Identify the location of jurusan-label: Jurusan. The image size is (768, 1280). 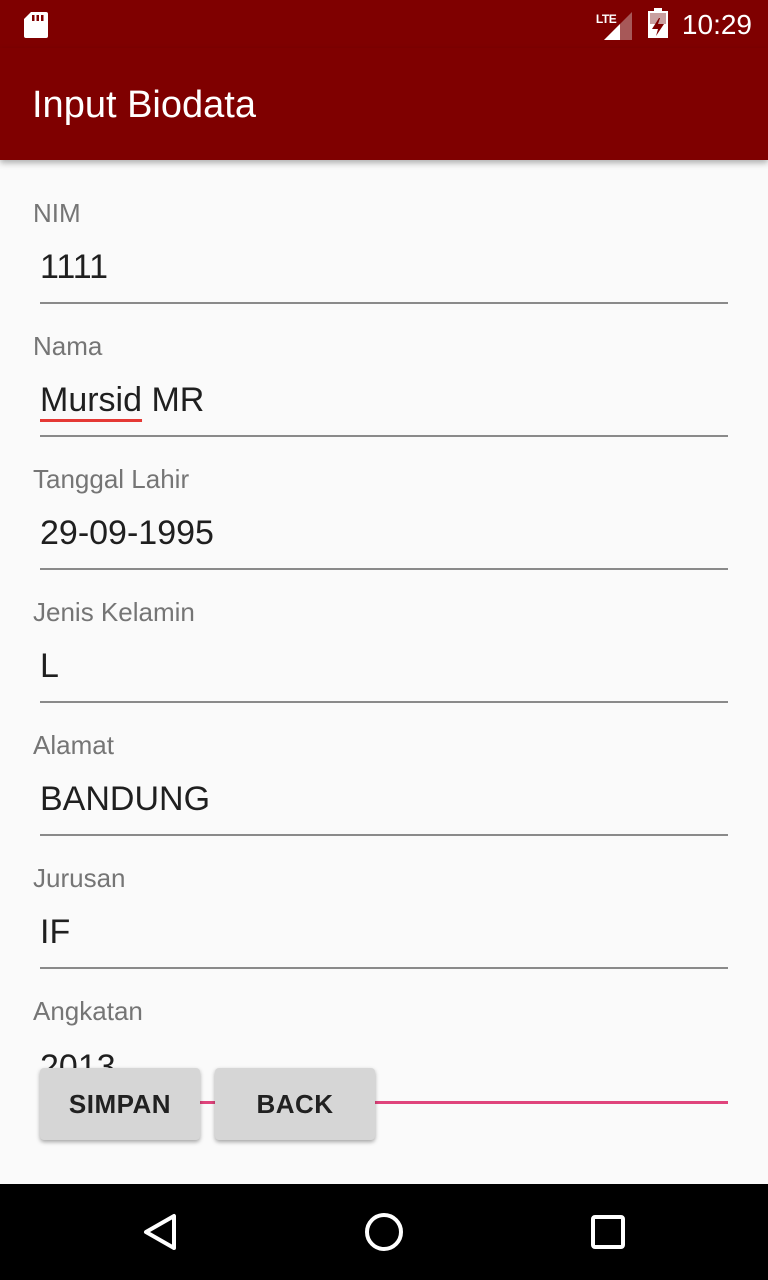
(79, 878).